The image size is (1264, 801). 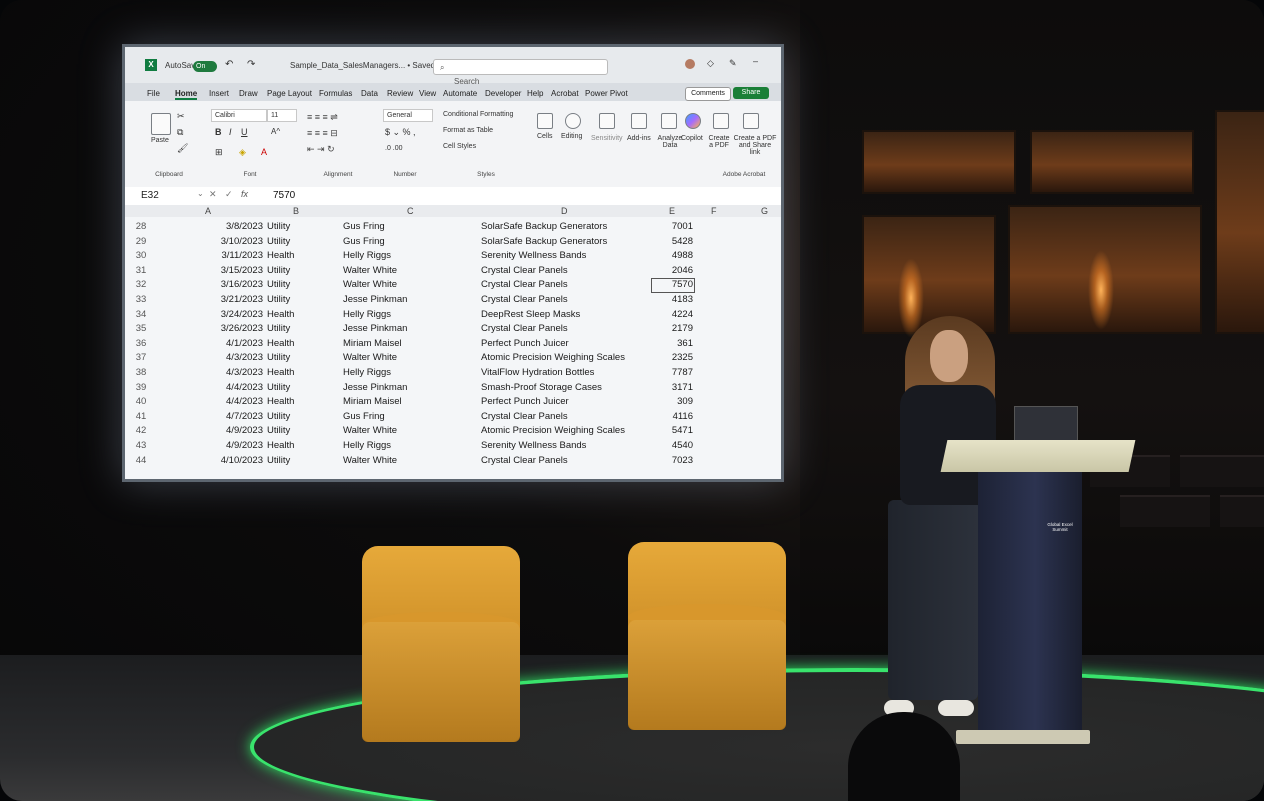 I want to click on paste-label: Paste, so click(x=160, y=140).